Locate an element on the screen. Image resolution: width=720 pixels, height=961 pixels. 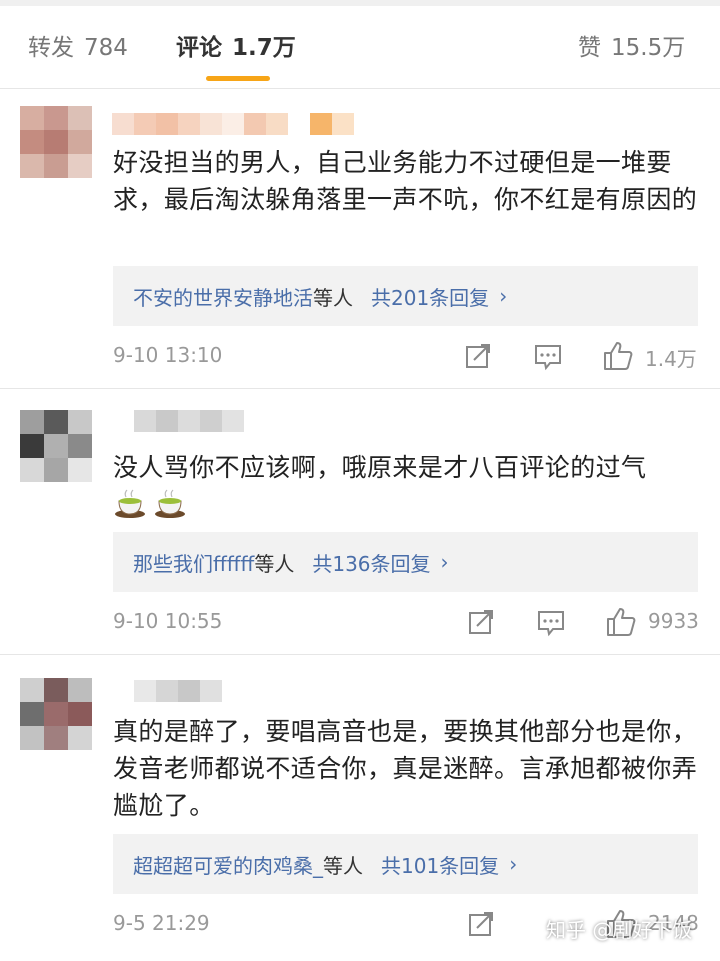
reply-count: 共136条回复 is located at coordinates (371, 562).